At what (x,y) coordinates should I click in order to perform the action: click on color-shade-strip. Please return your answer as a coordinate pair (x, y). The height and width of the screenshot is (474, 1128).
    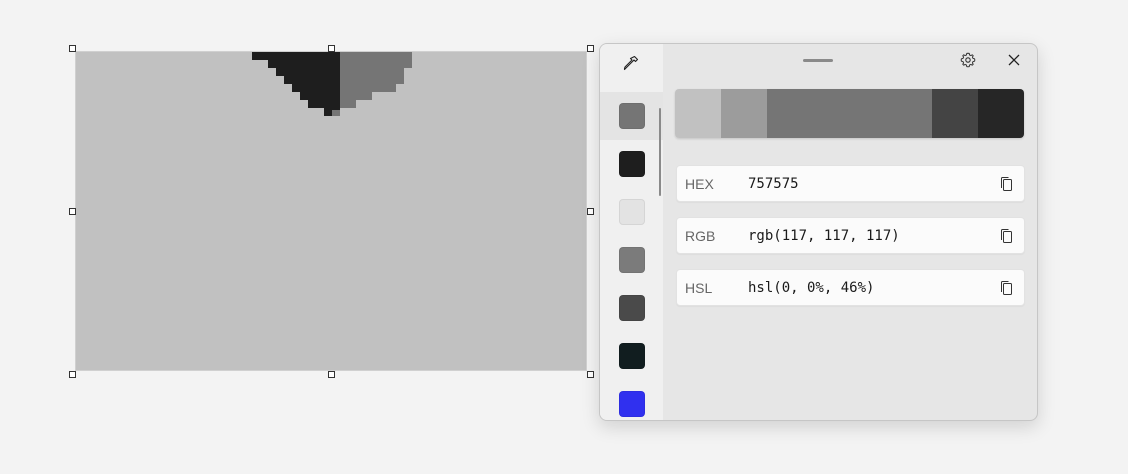
    Looking at the image, I should click on (849, 113).